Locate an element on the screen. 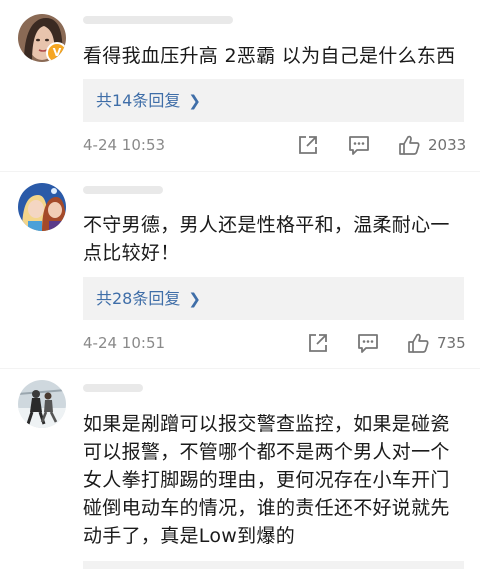 This screenshot has width=480, height=569. next-block-placeholder is located at coordinates (273, 565).